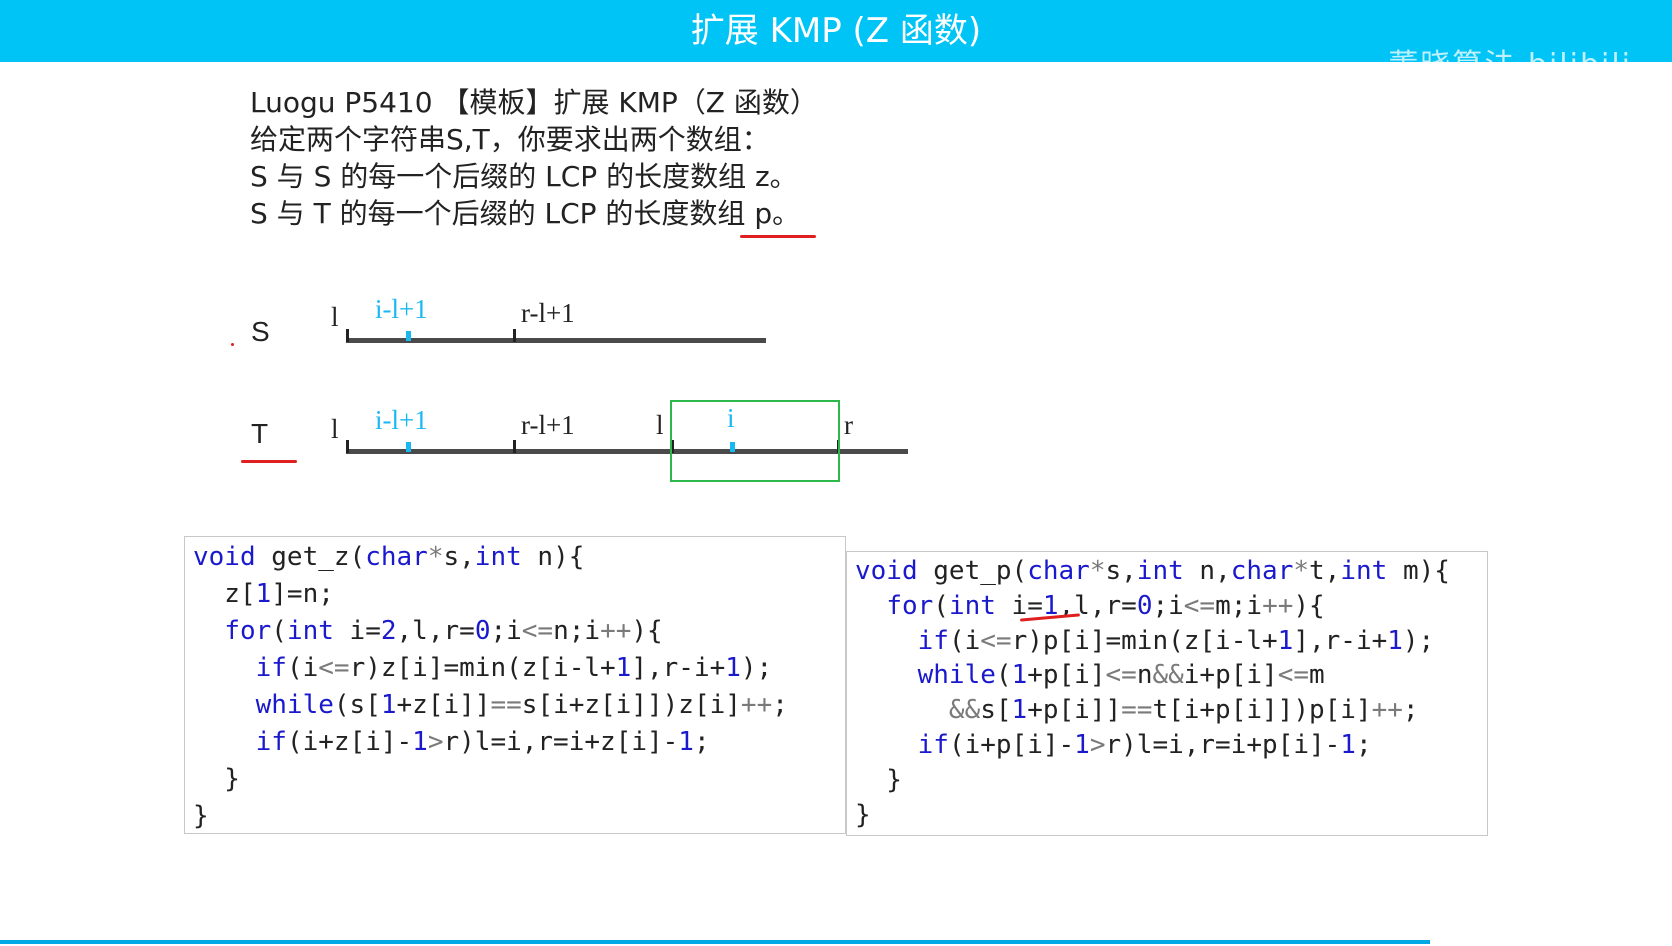  Describe the element at coordinates (548, 313) in the screenshot. I see `s-mark-r-l-1: r-l+1` at that location.